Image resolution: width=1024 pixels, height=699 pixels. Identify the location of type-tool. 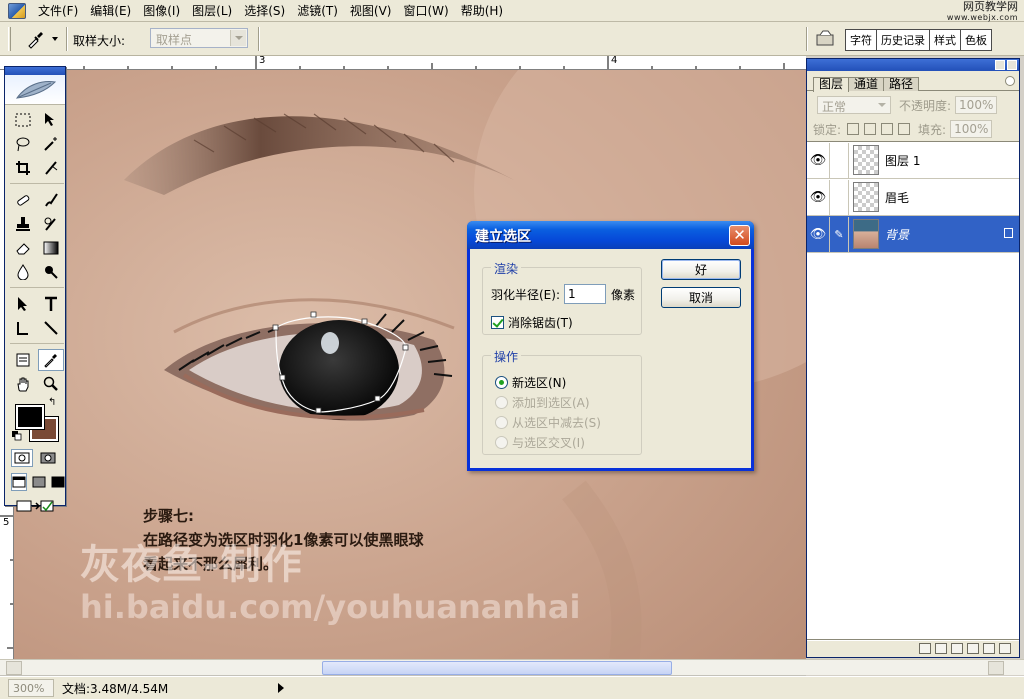
(51, 304).